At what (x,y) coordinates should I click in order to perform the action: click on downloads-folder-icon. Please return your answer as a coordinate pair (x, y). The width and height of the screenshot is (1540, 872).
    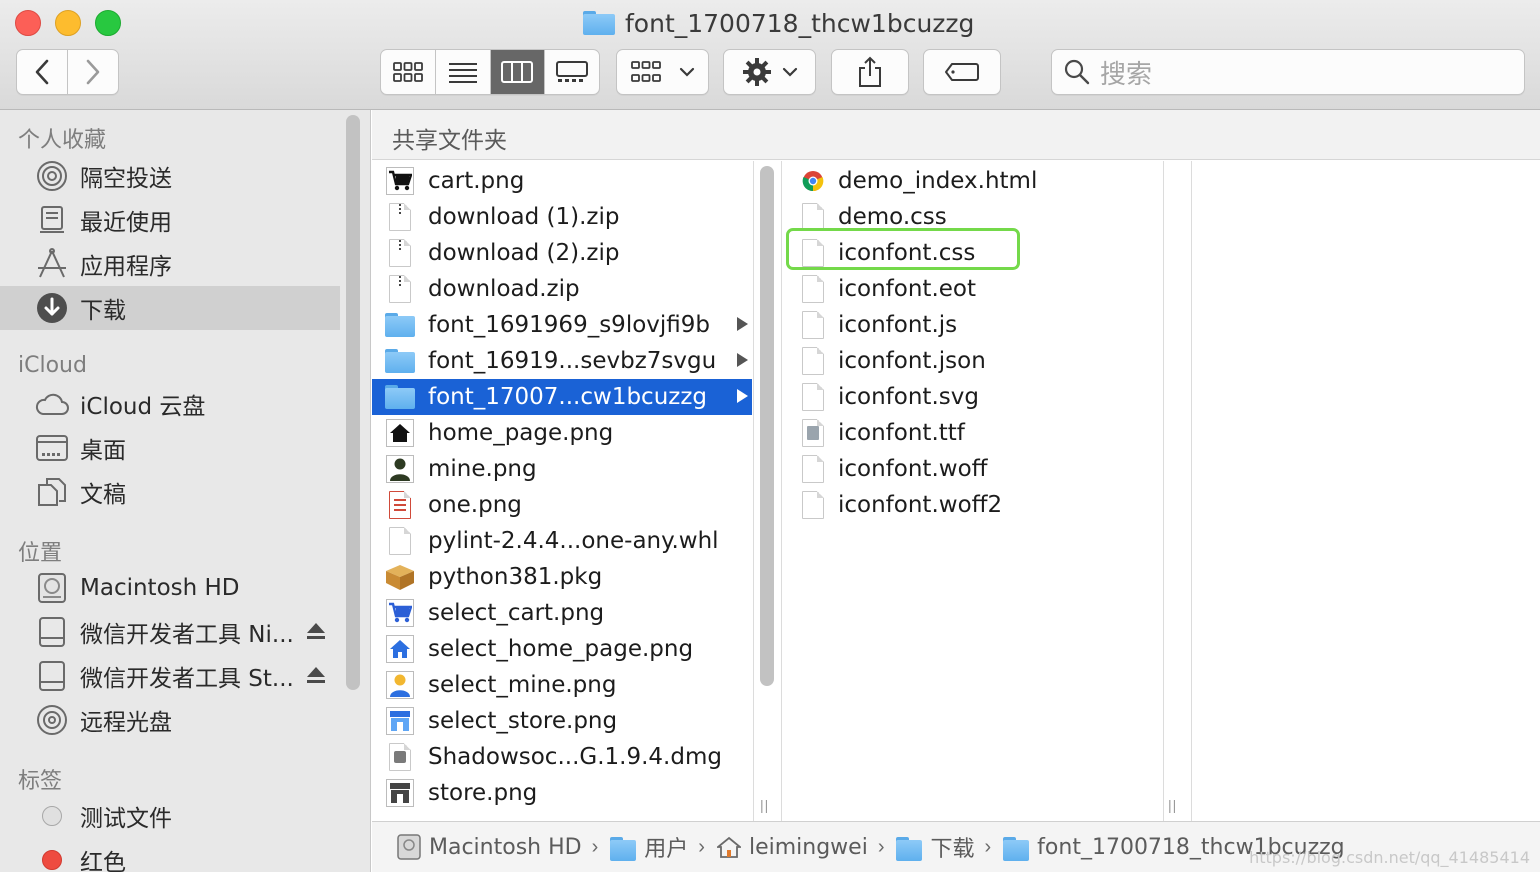
    Looking at the image, I should click on (909, 849).